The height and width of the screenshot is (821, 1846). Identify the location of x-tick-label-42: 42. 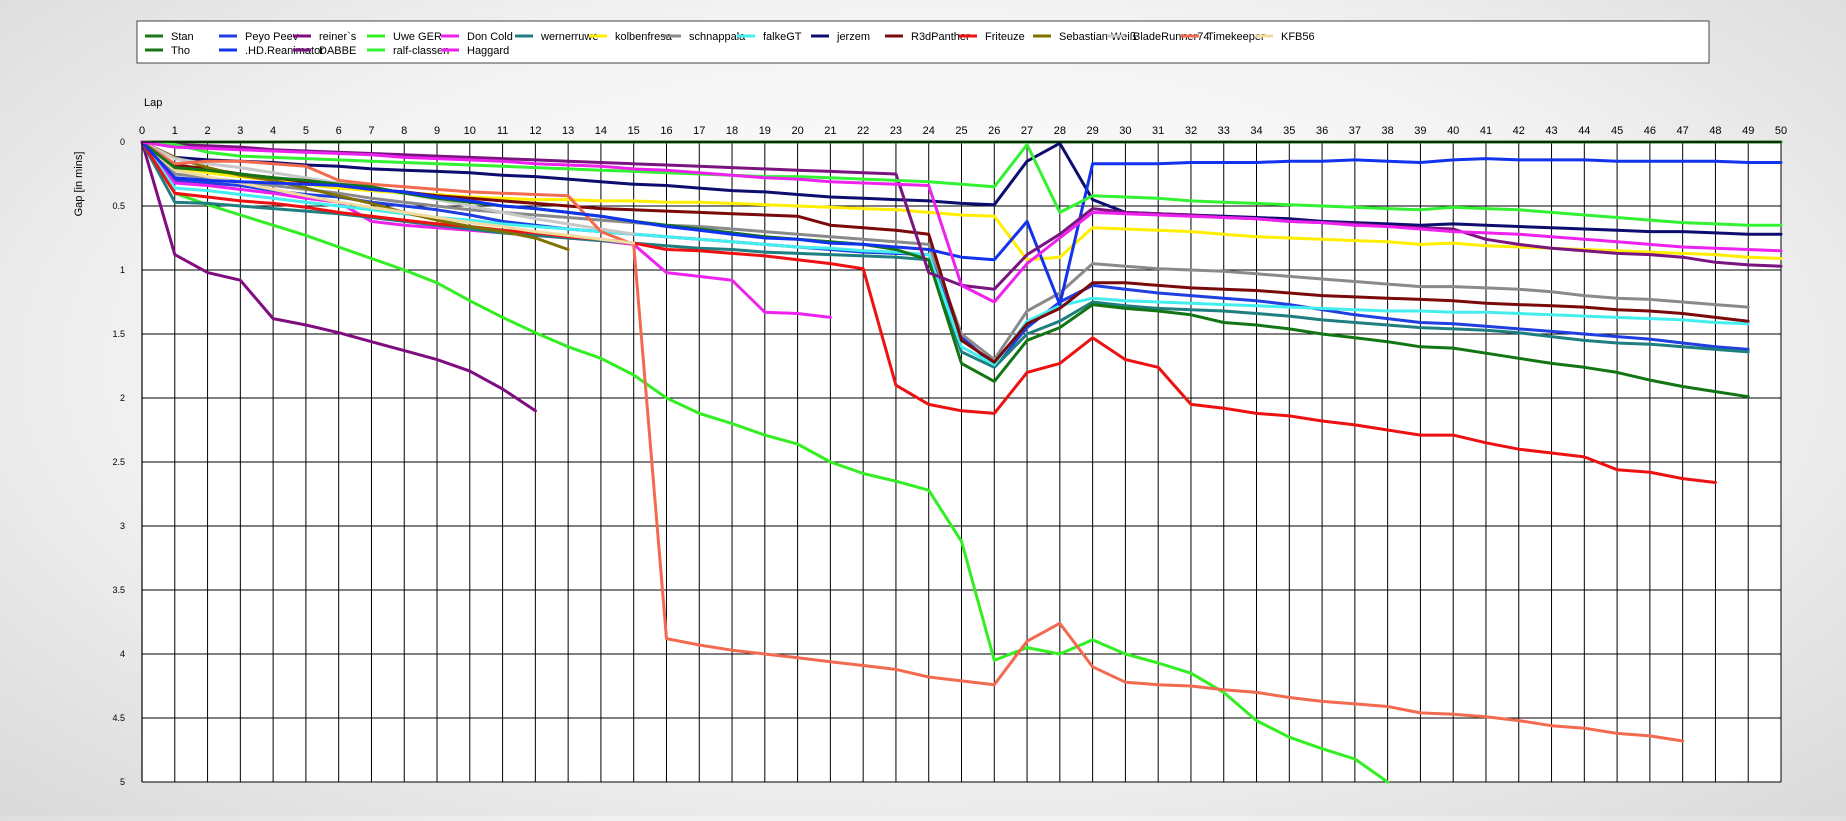
(1519, 131).